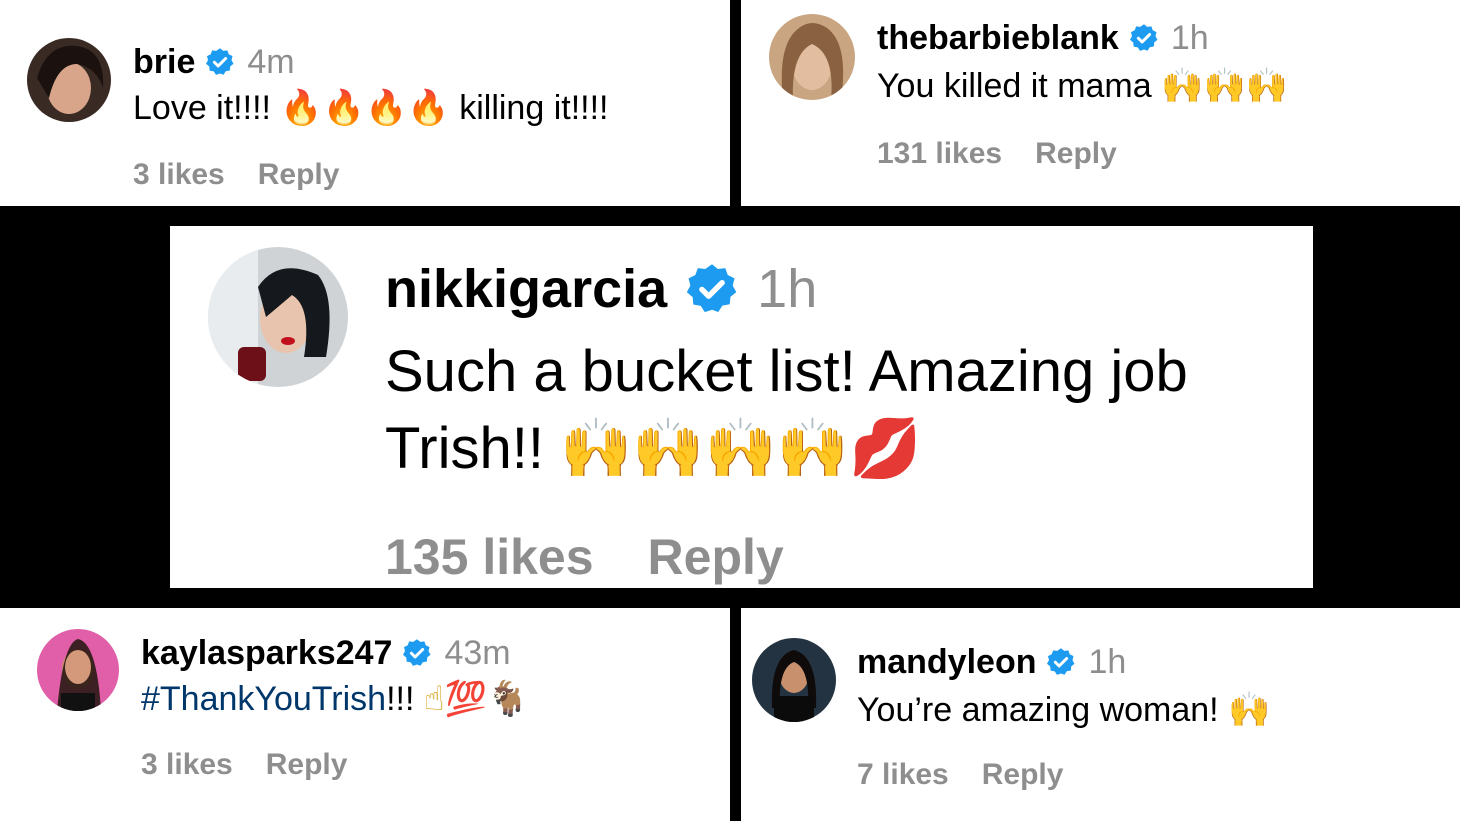 The width and height of the screenshot is (1460, 821). Describe the element at coordinates (476, 699) in the screenshot. I see `pointing-up-hundred-goat-emoji-icon: ☝💯🐐` at that location.